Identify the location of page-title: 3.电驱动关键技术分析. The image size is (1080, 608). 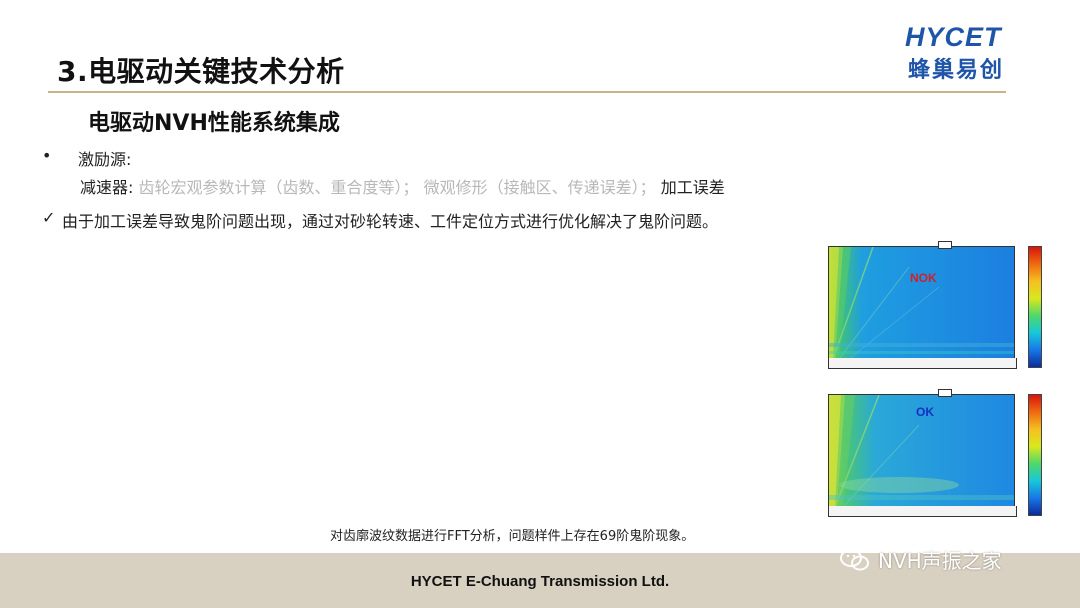
(201, 71).